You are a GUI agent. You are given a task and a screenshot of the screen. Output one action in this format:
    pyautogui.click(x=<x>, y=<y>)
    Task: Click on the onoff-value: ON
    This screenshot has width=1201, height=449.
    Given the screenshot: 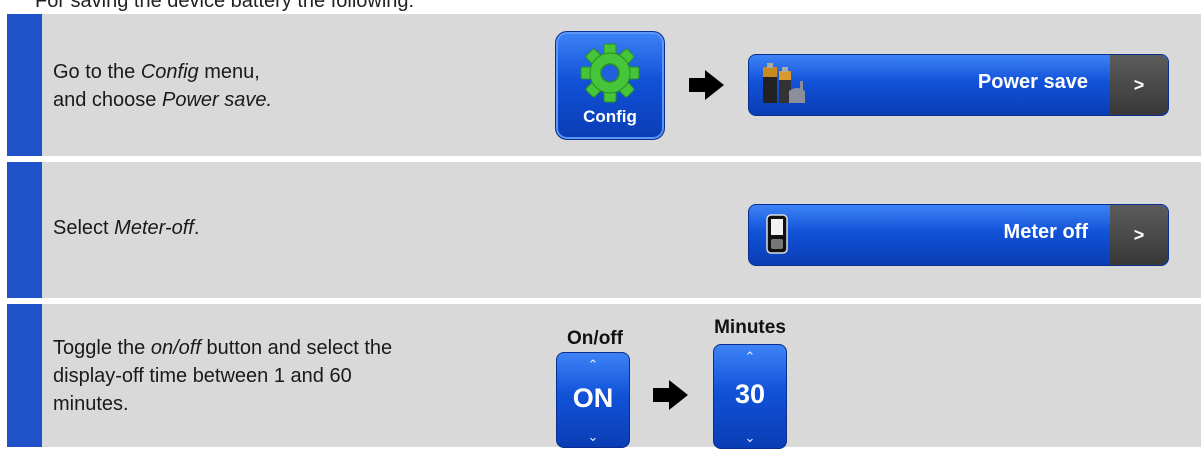 What is the action you would take?
    pyautogui.click(x=593, y=398)
    